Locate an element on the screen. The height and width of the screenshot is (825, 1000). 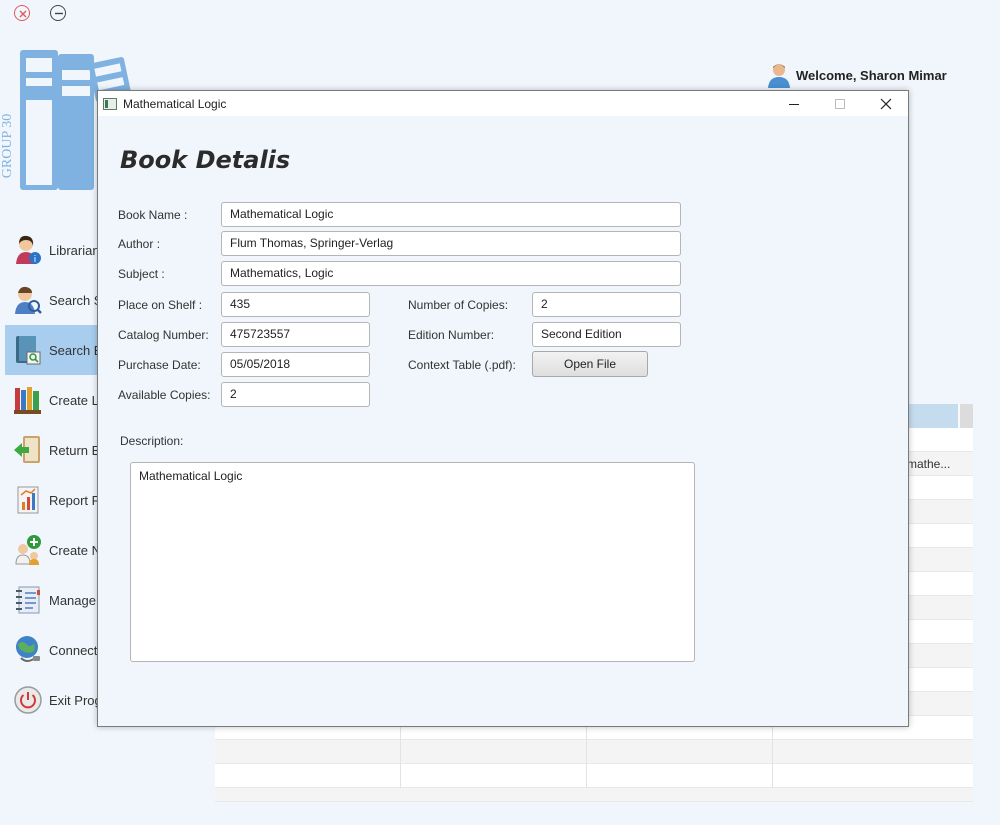
sidebar-item-search-subscriber: Search Su is located at coordinates (51, 300).